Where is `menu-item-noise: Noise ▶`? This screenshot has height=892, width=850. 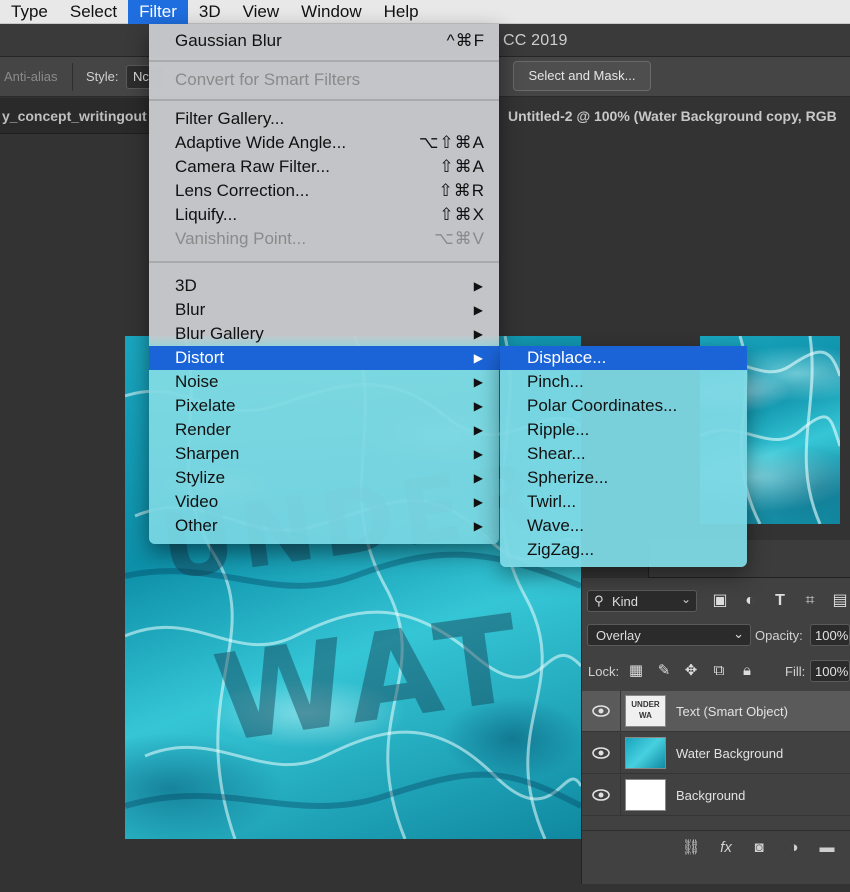
menu-item-noise: Noise ▶ is located at coordinates (324, 382).